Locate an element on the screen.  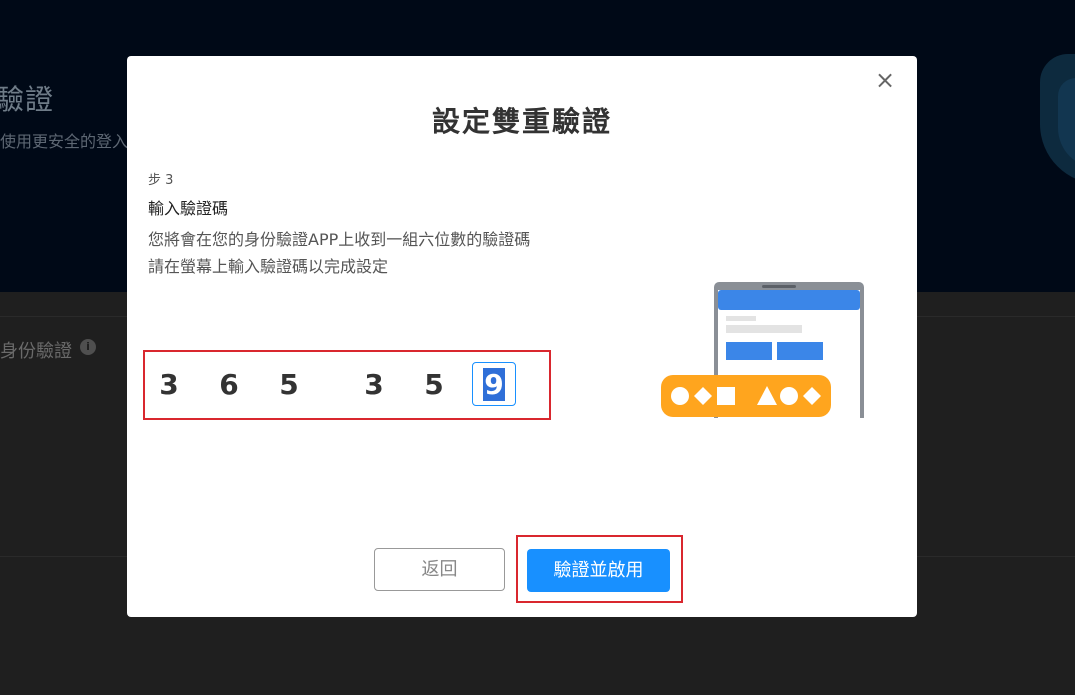
phone-speaker is located at coordinates (779, 286).